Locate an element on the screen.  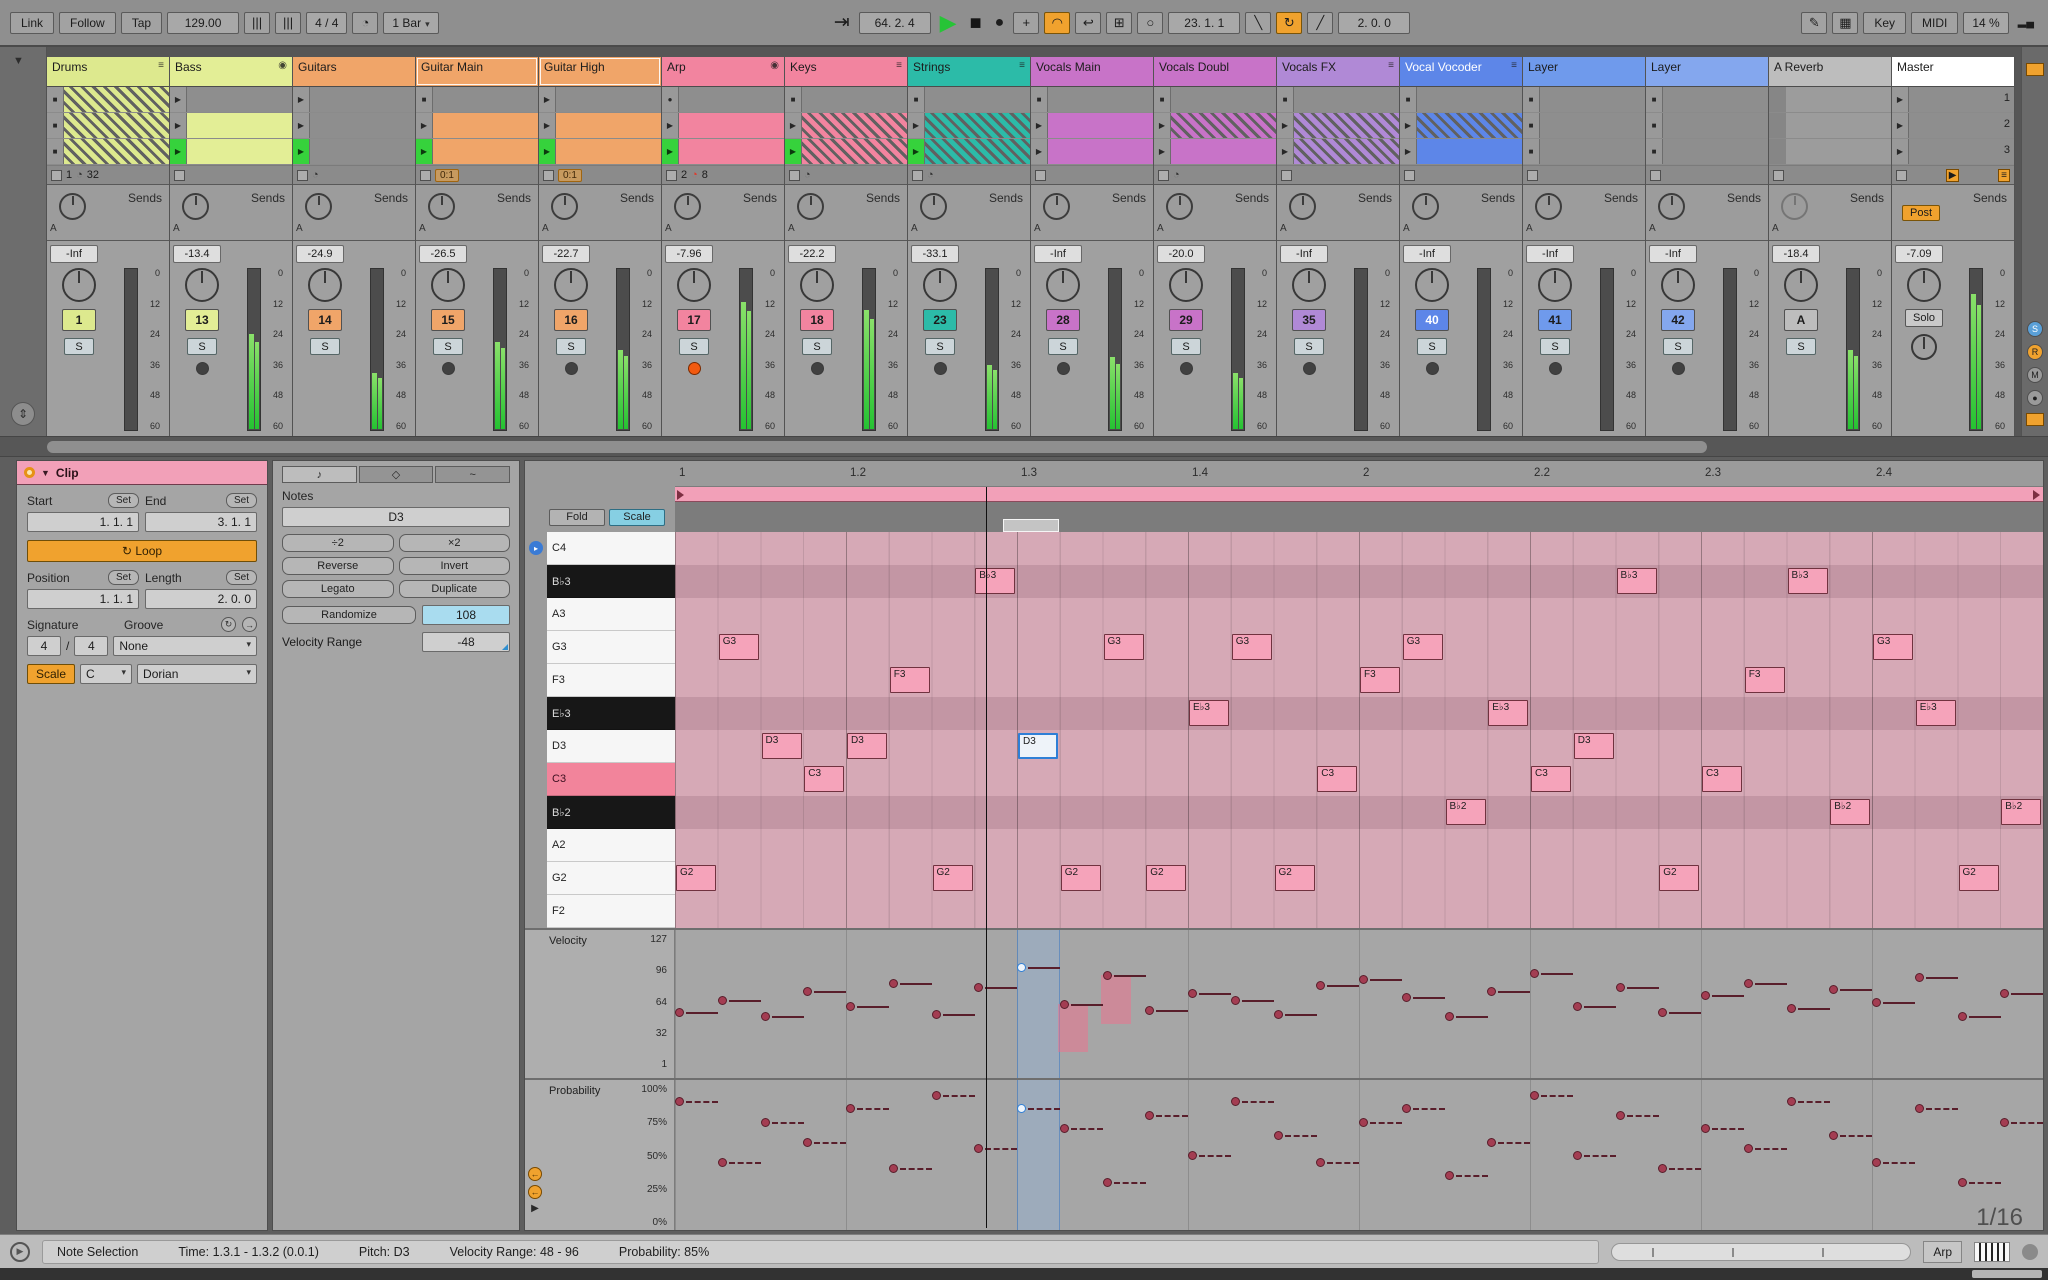
clip-slot-body: 1 is located at coordinates (1961, 99).